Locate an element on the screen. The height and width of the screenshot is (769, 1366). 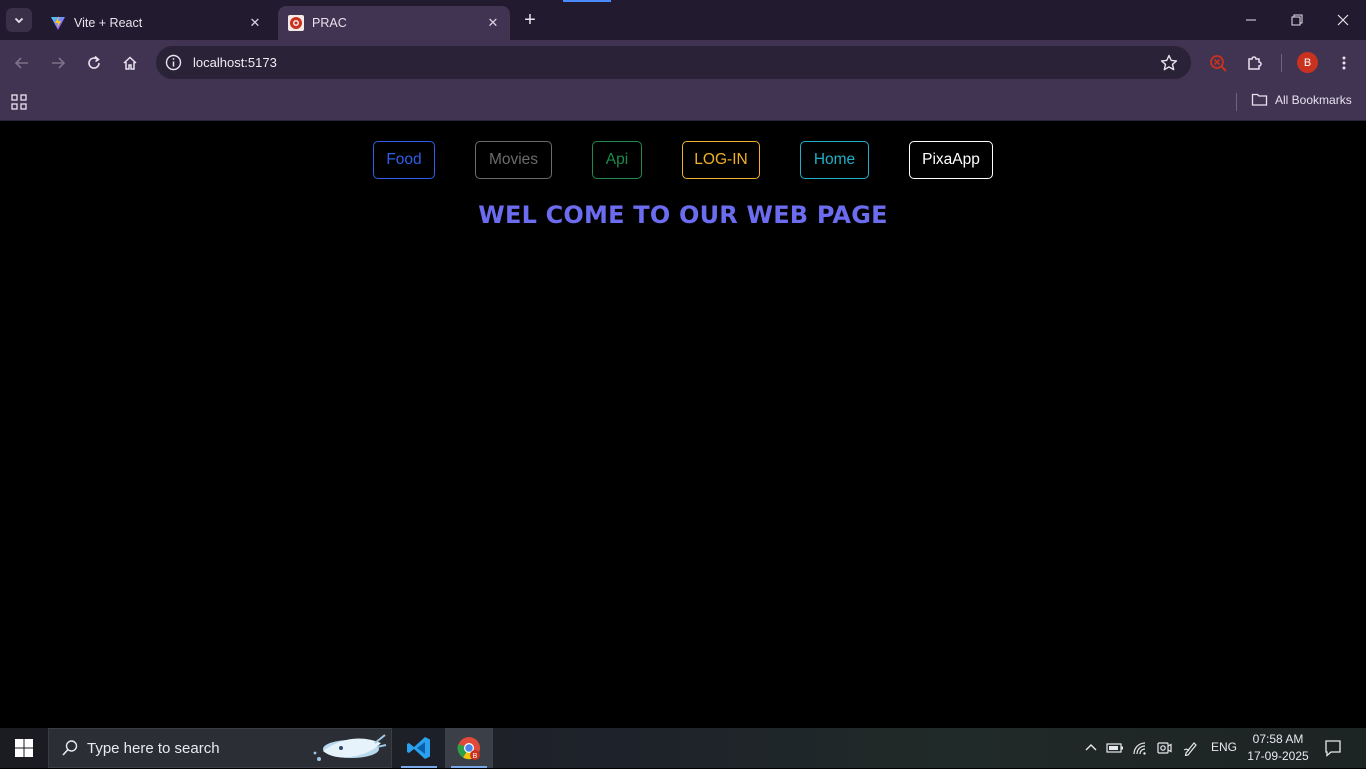
windows-logo-icon is located at coordinates (24, 748).